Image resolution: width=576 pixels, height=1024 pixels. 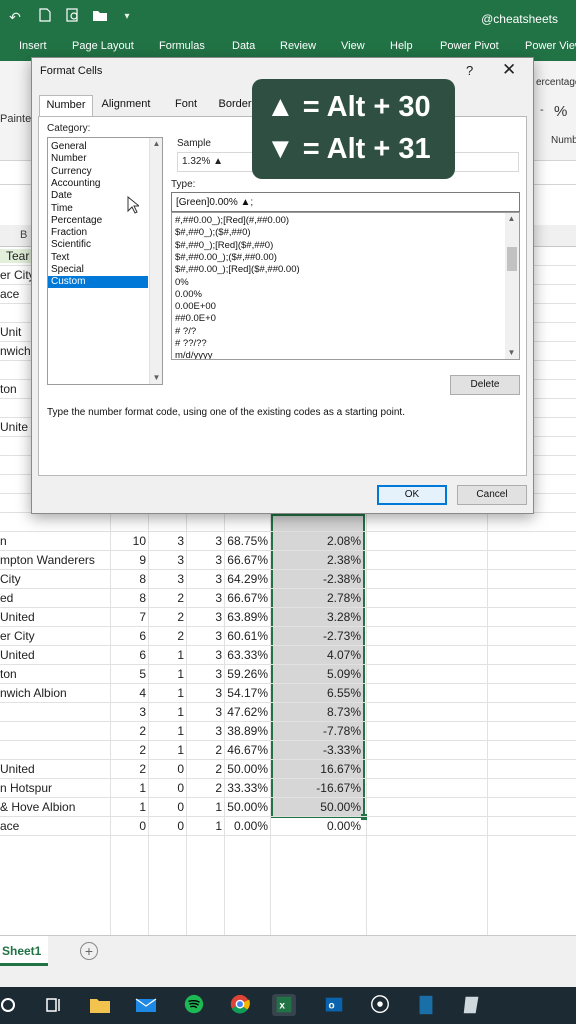 What do you see at coordinates (54, 1005) in the screenshot?
I see `task-view-icon` at bounding box center [54, 1005].